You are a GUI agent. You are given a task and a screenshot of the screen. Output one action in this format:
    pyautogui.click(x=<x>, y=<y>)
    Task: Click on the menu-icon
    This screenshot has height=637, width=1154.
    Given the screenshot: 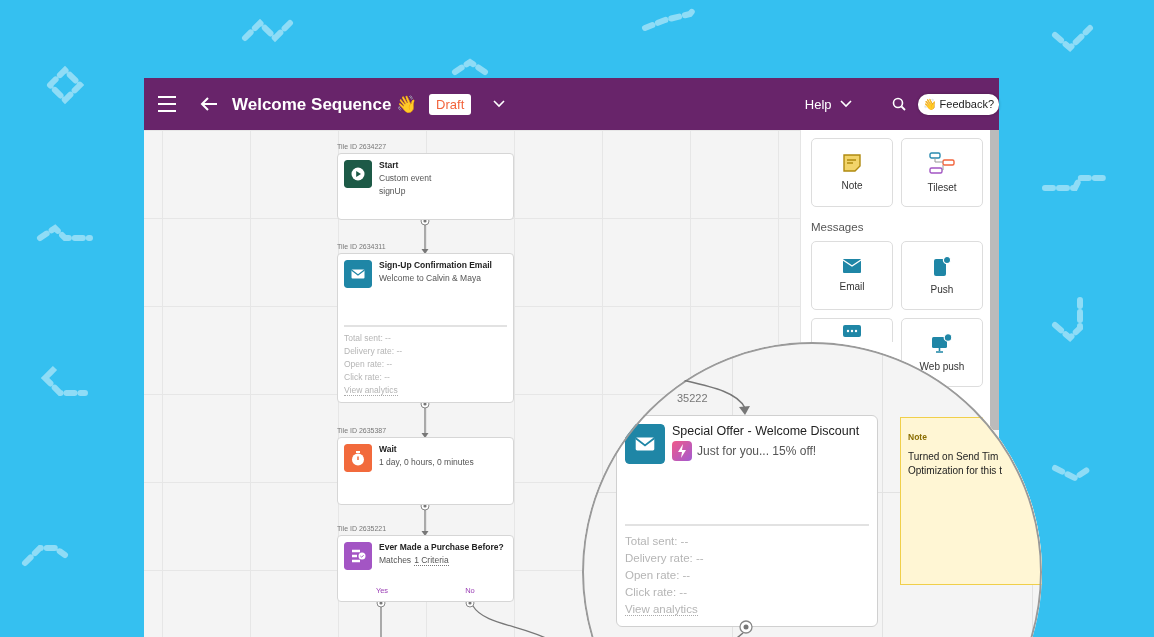 What is the action you would take?
    pyautogui.click(x=167, y=104)
    